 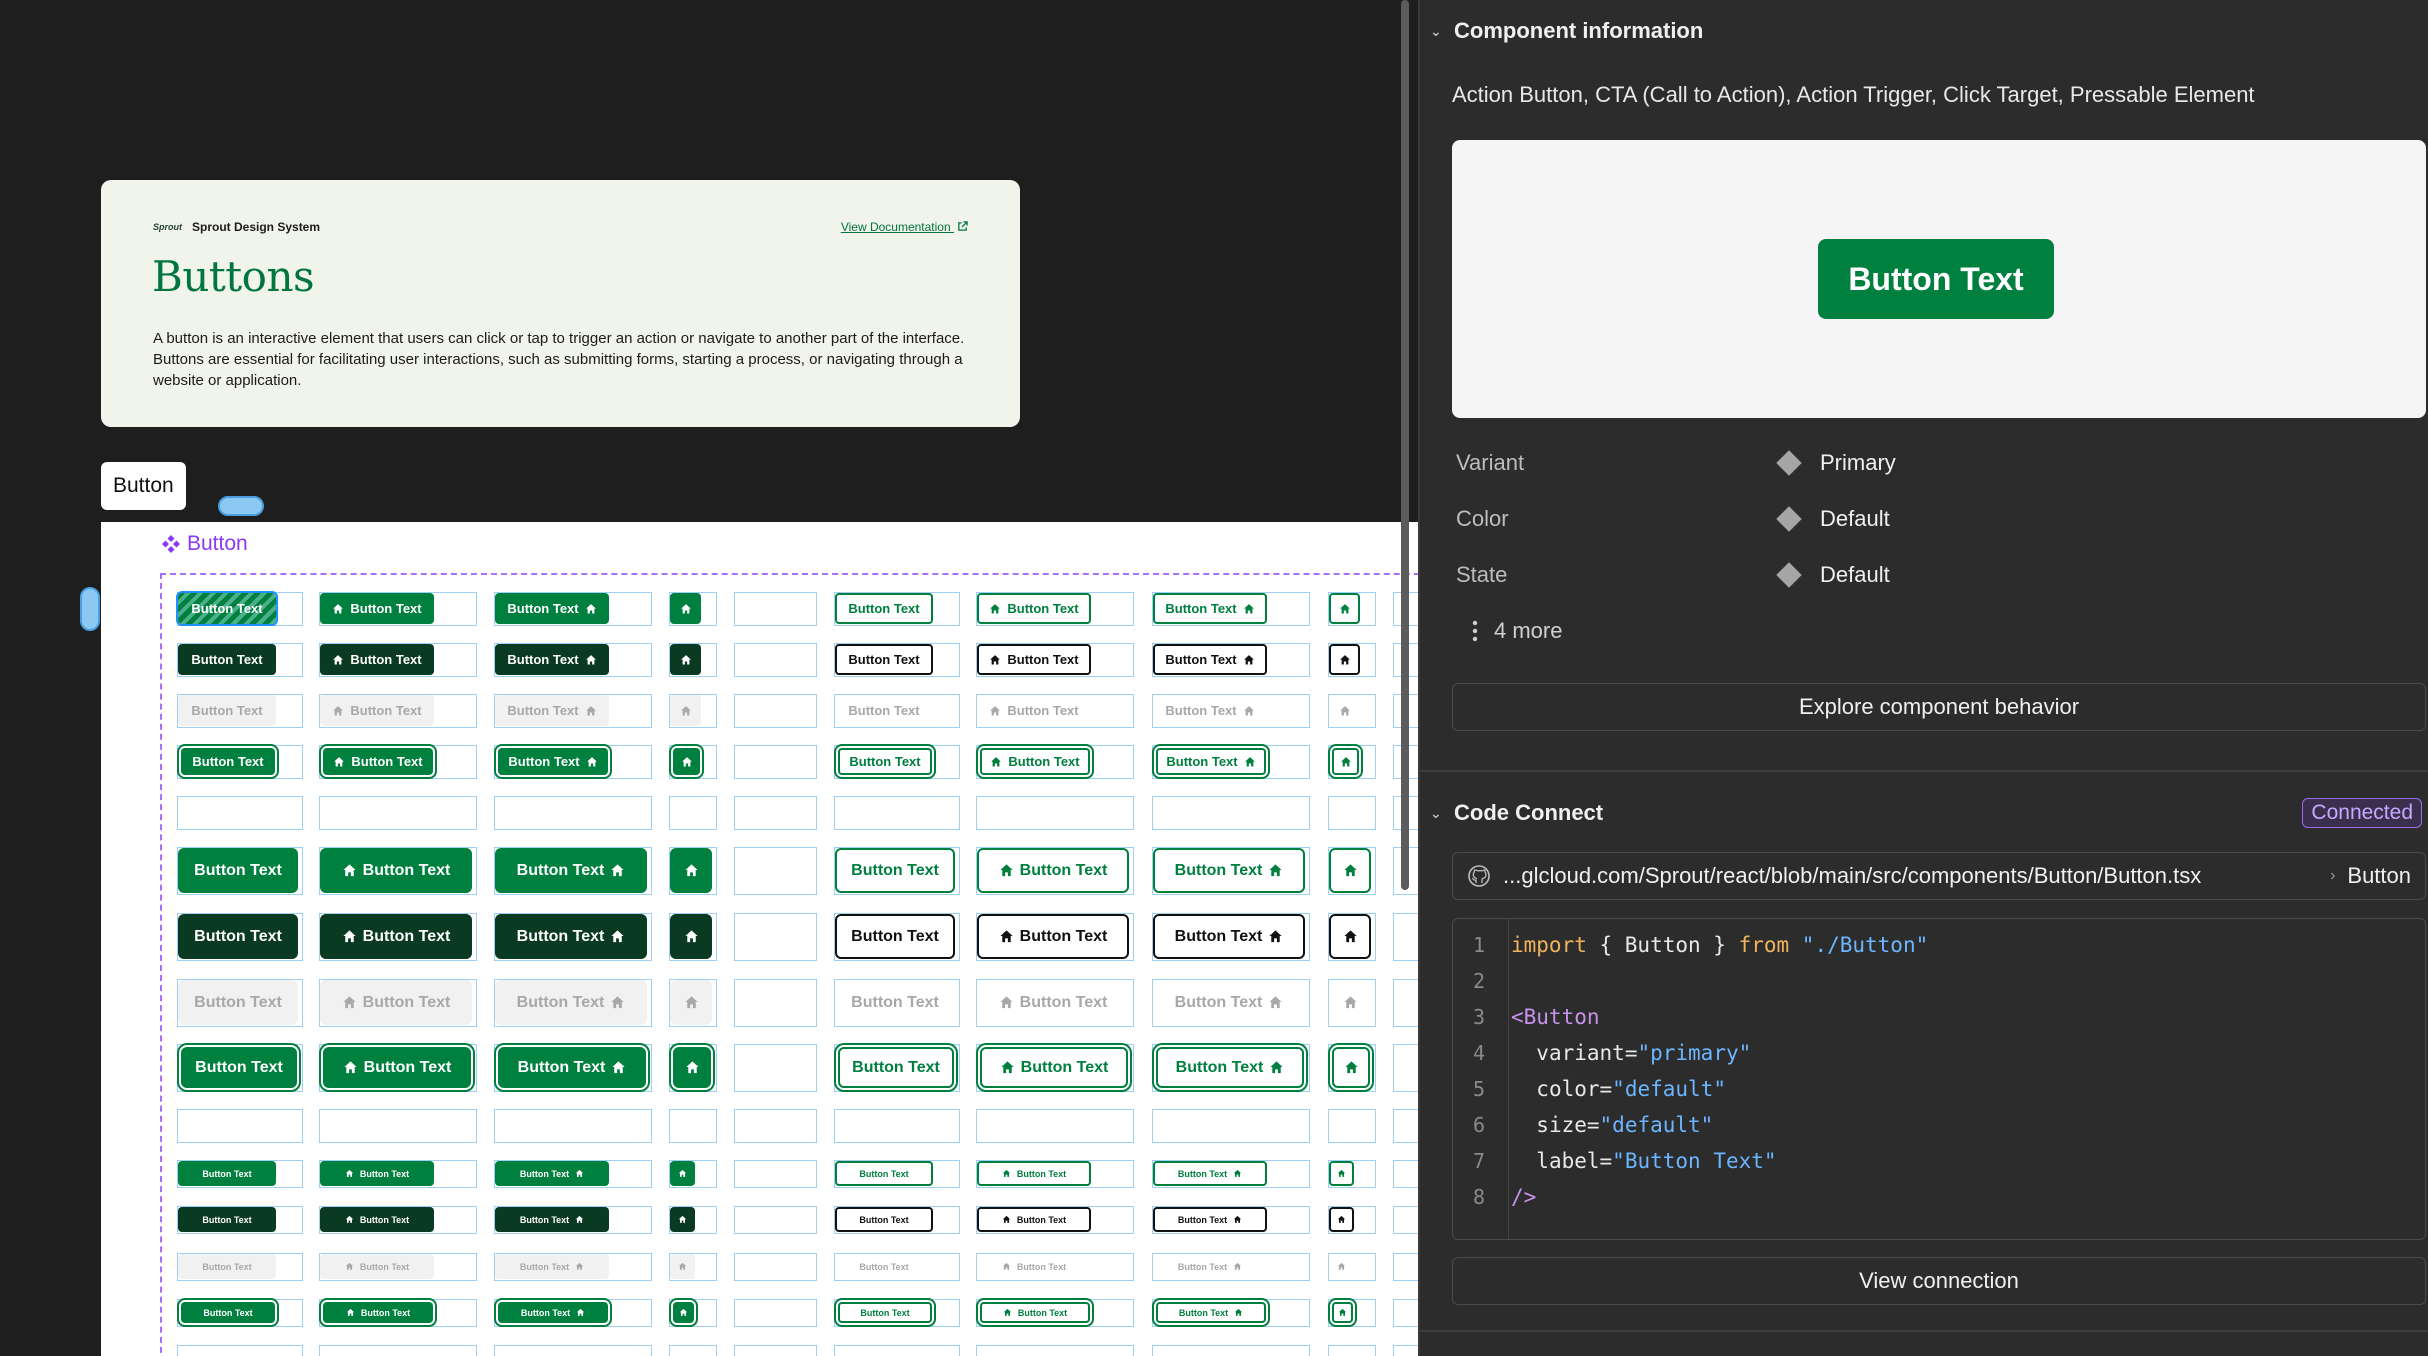 What do you see at coordinates (1516, 813) in the screenshot?
I see `code-connect-header: ⌄ Code Connect` at bounding box center [1516, 813].